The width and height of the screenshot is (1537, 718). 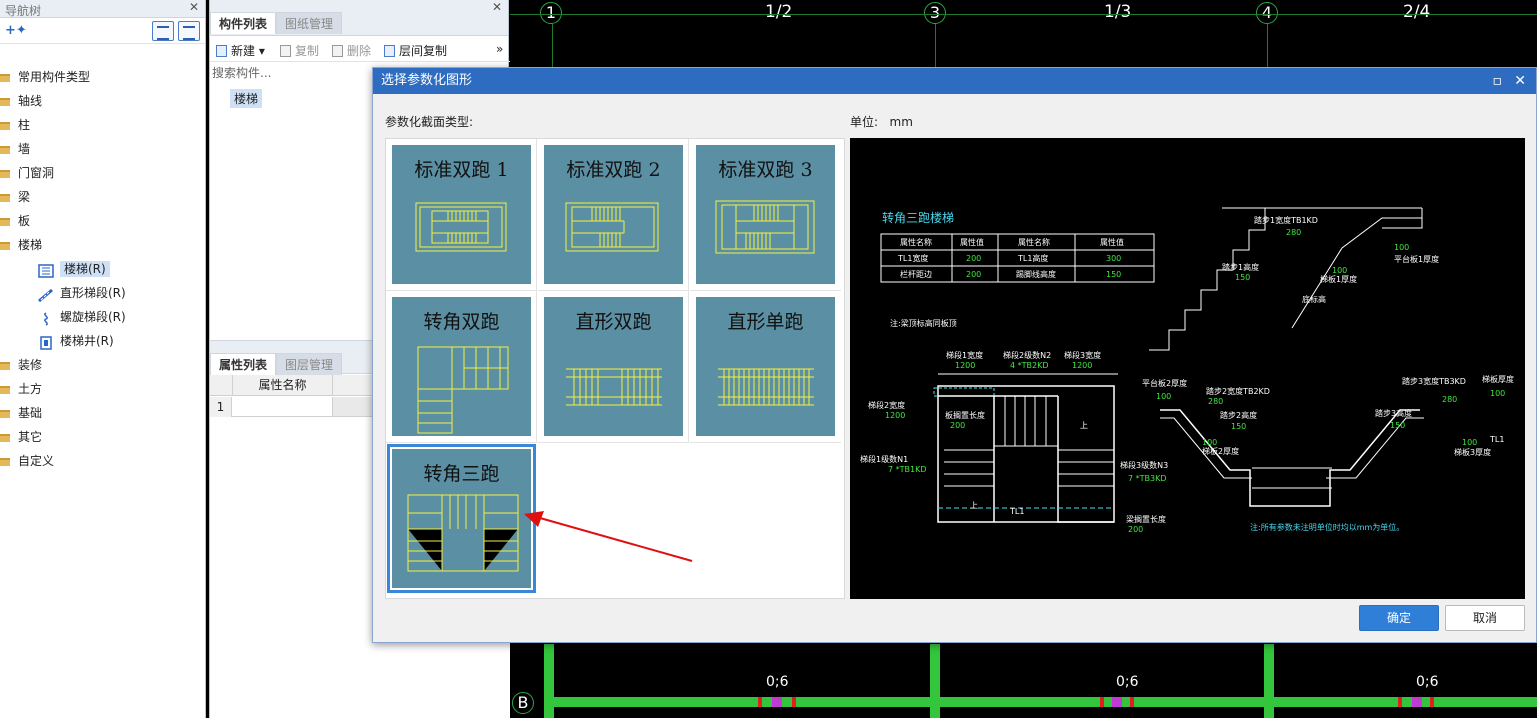 I want to click on annotation-arrow, so click(x=608, y=536).